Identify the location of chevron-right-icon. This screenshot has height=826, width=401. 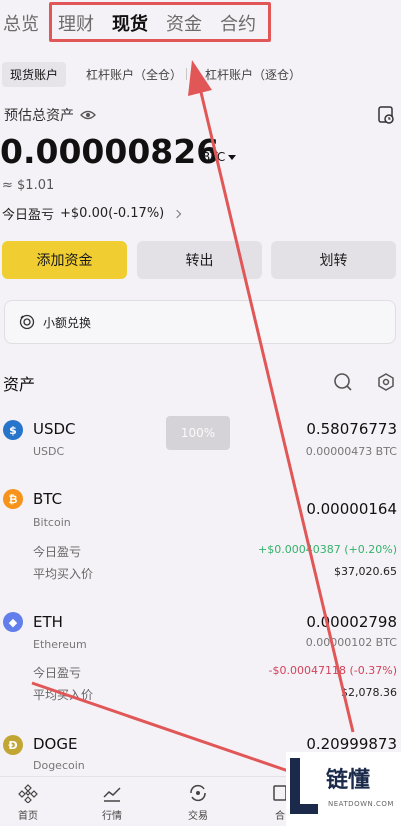
(177, 213).